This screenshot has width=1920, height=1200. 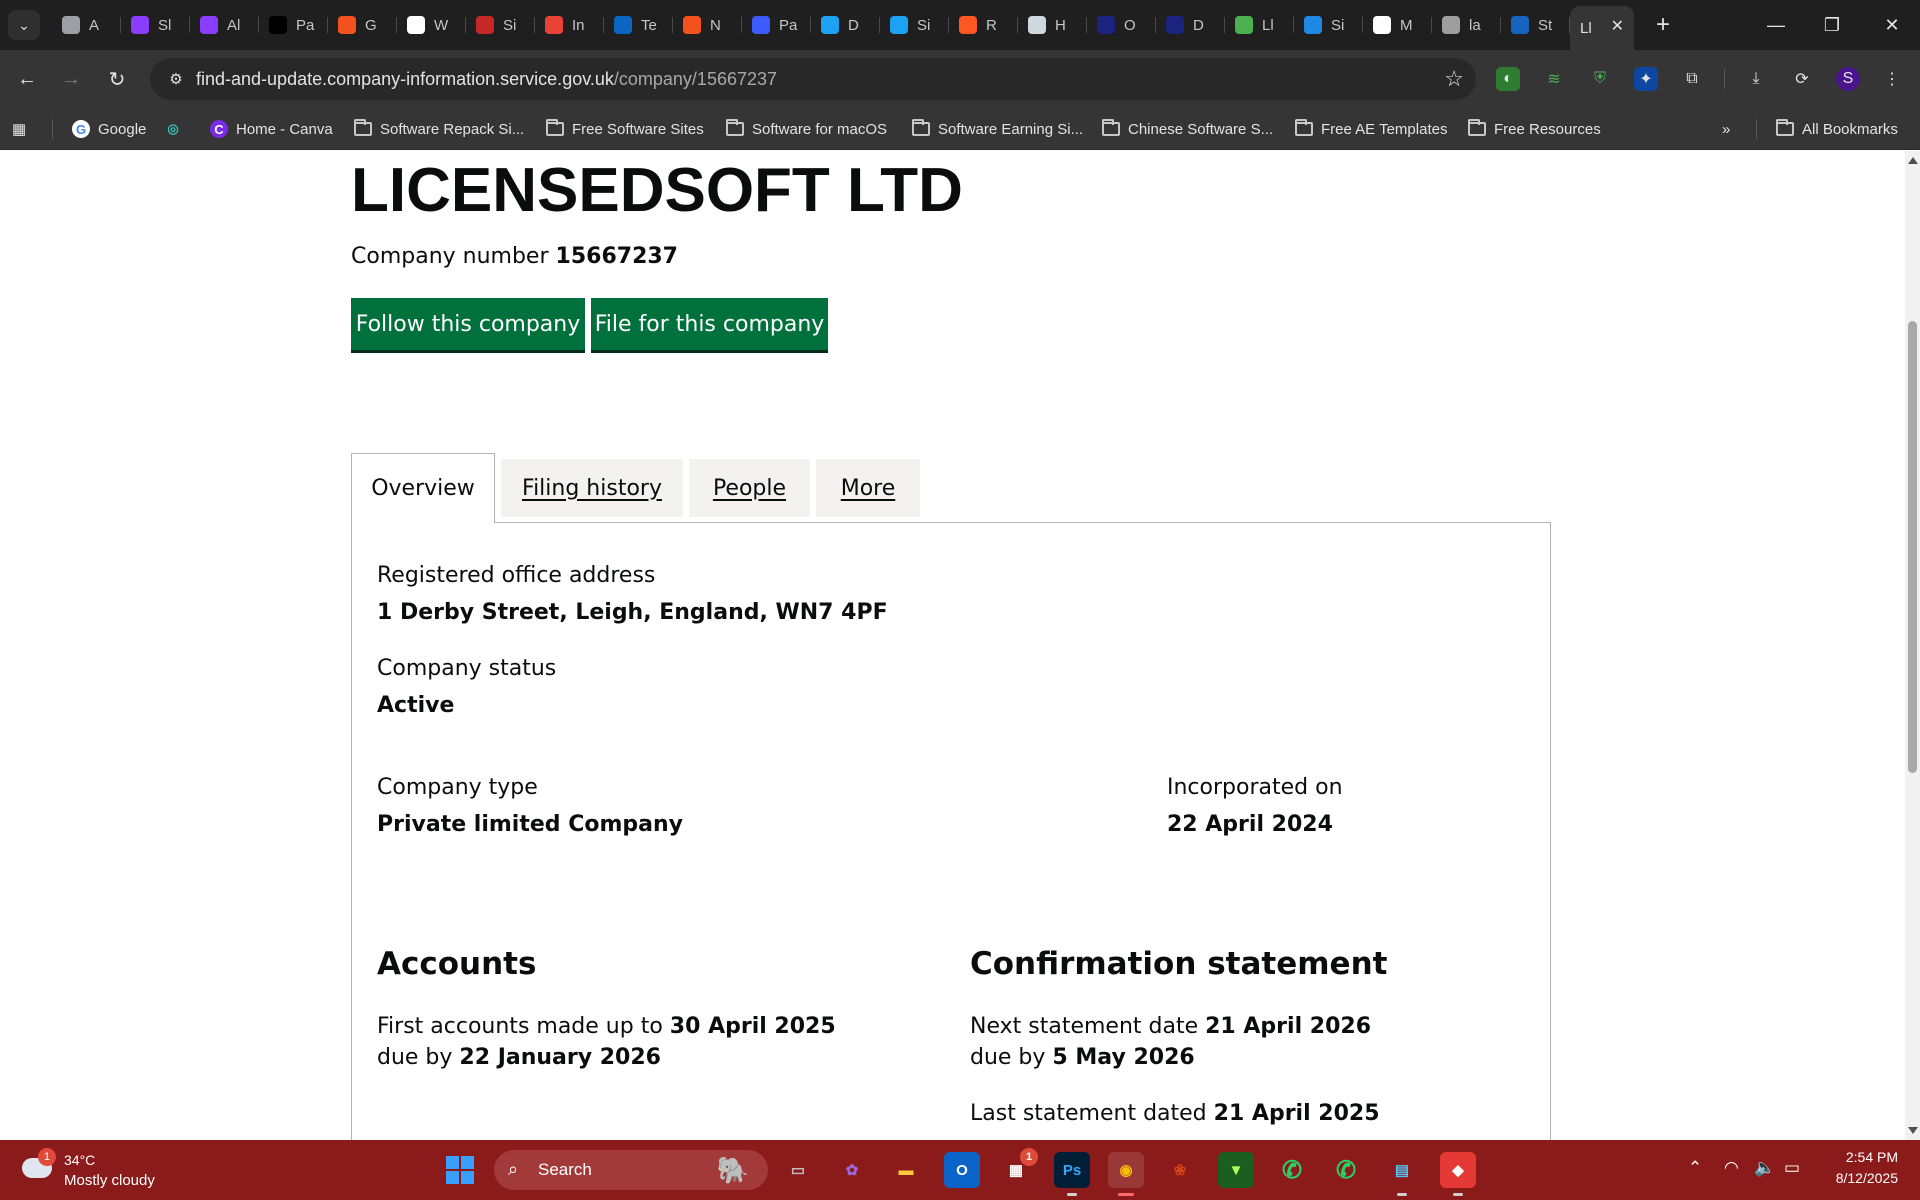 I want to click on tab-search-button: ⌄, so click(x=24, y=25).